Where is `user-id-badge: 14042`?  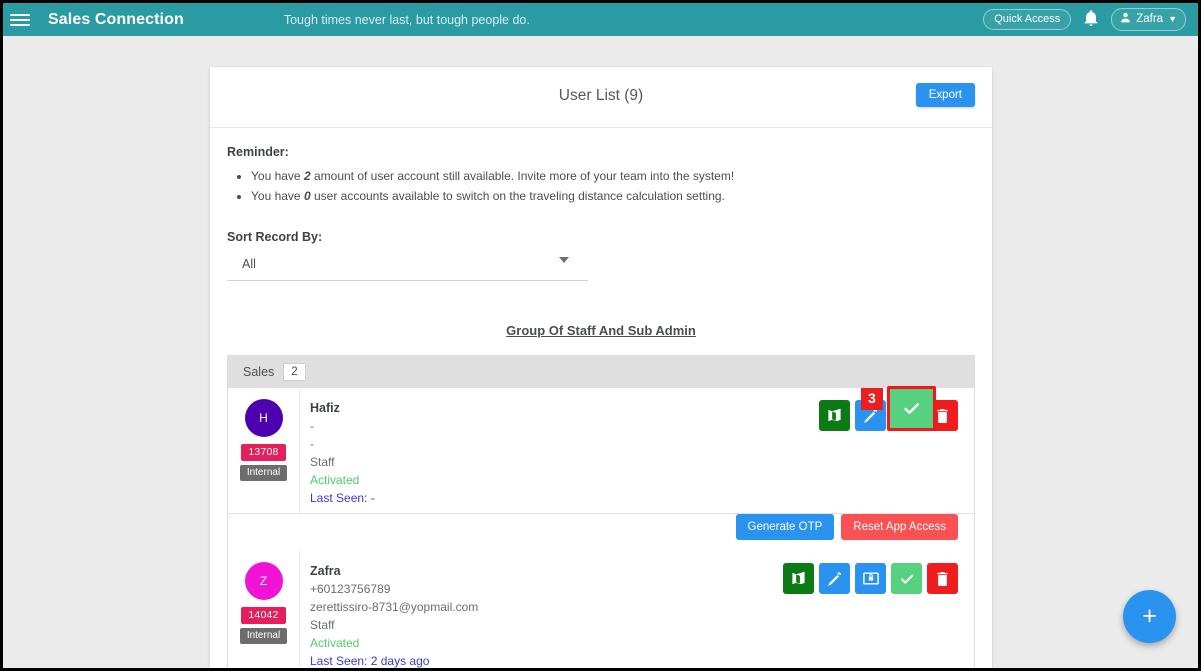
user-id-badge: 14042 is located at coordinates (263, 615).